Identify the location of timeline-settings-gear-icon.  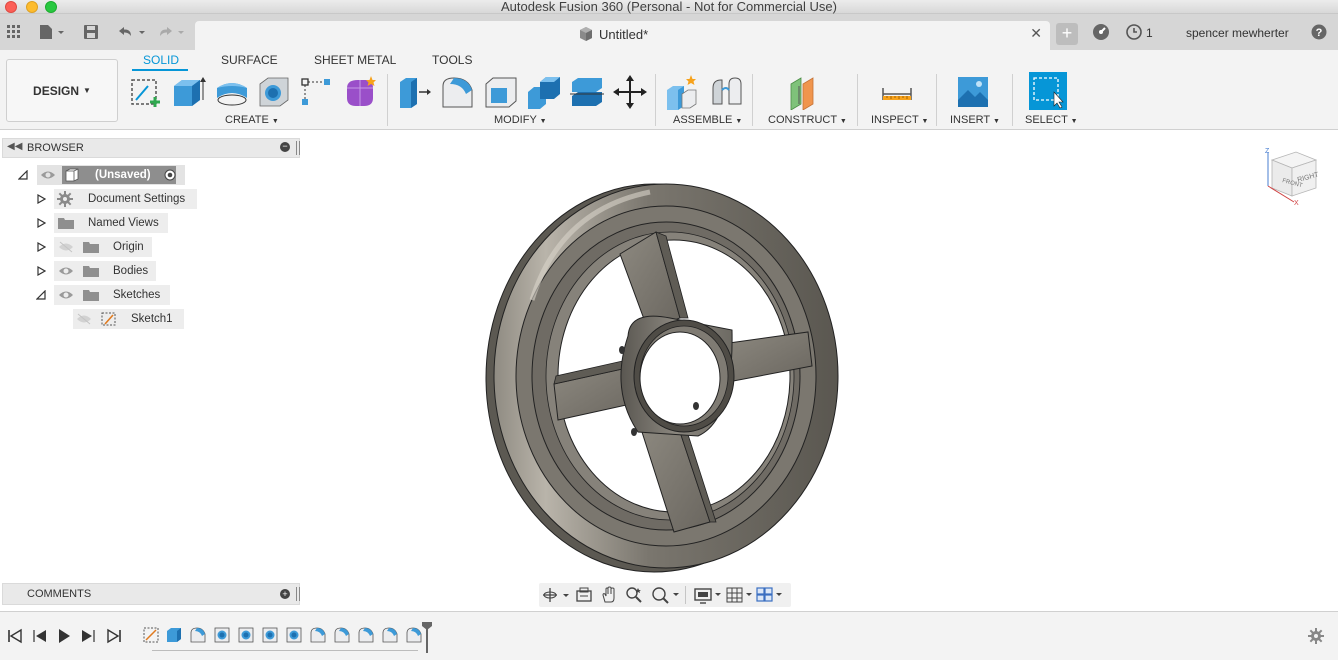
(1316, 636).